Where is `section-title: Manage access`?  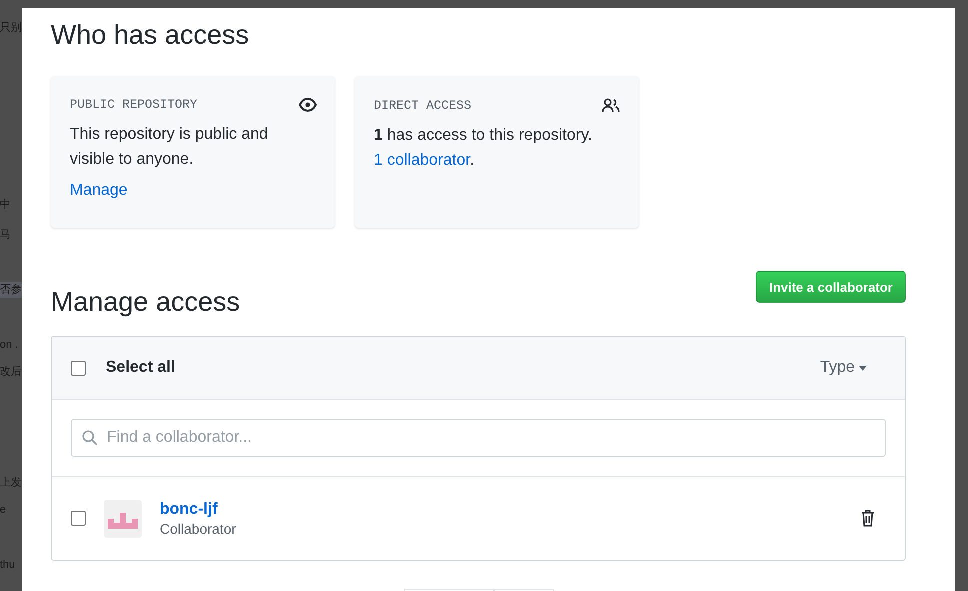
section-title: Manage access is located at coordinates (145, 302).